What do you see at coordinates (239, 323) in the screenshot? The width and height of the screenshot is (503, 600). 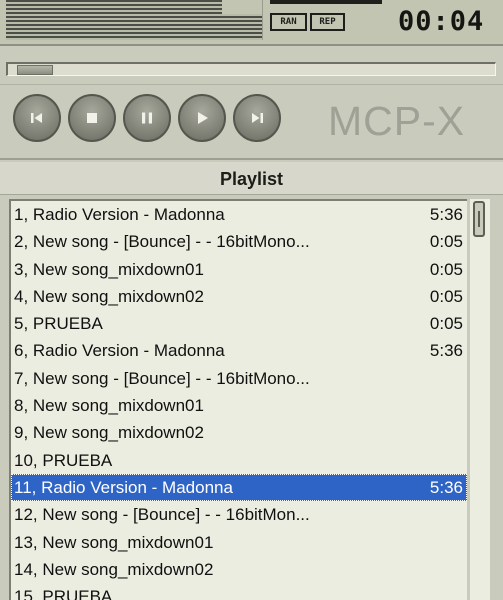 I see `playlist-item: 5, PRUEBA 0:05` at bounding box center [239, 323].